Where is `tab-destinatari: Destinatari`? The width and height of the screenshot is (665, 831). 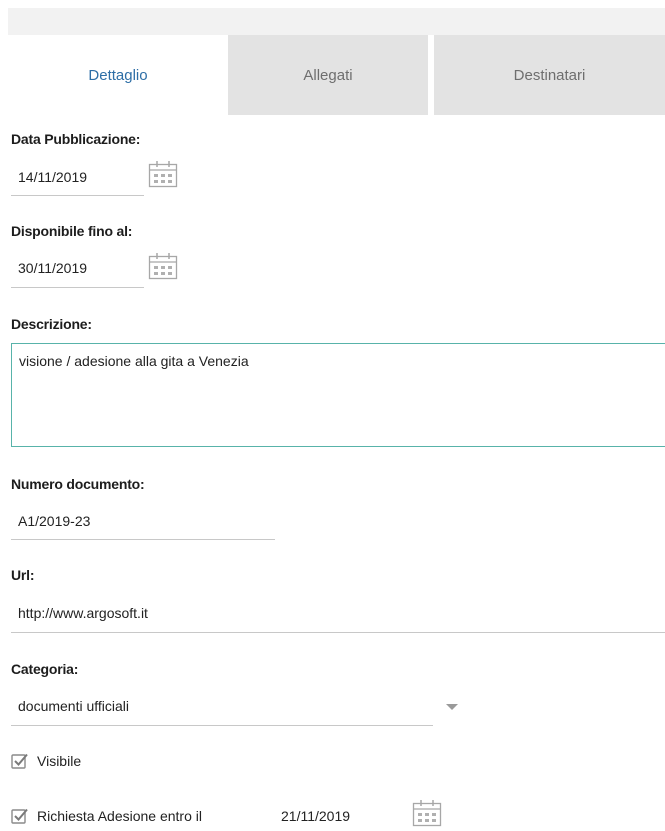 tab-destinatari: Destinatari is located at coordinates (549, 75).